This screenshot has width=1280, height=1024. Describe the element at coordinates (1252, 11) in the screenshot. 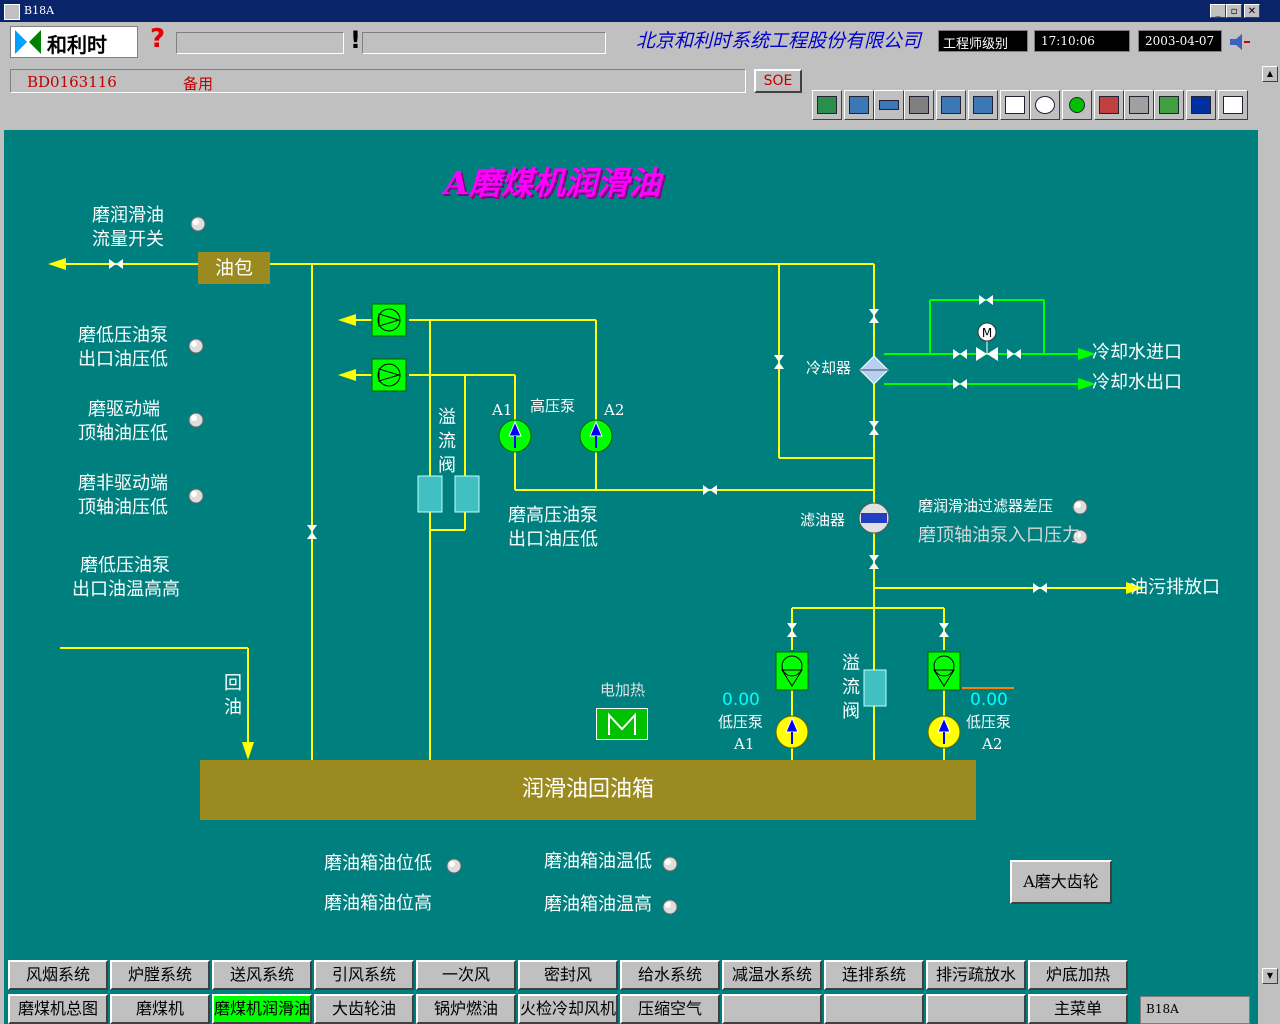

I see `close-button: ✕` at that location.